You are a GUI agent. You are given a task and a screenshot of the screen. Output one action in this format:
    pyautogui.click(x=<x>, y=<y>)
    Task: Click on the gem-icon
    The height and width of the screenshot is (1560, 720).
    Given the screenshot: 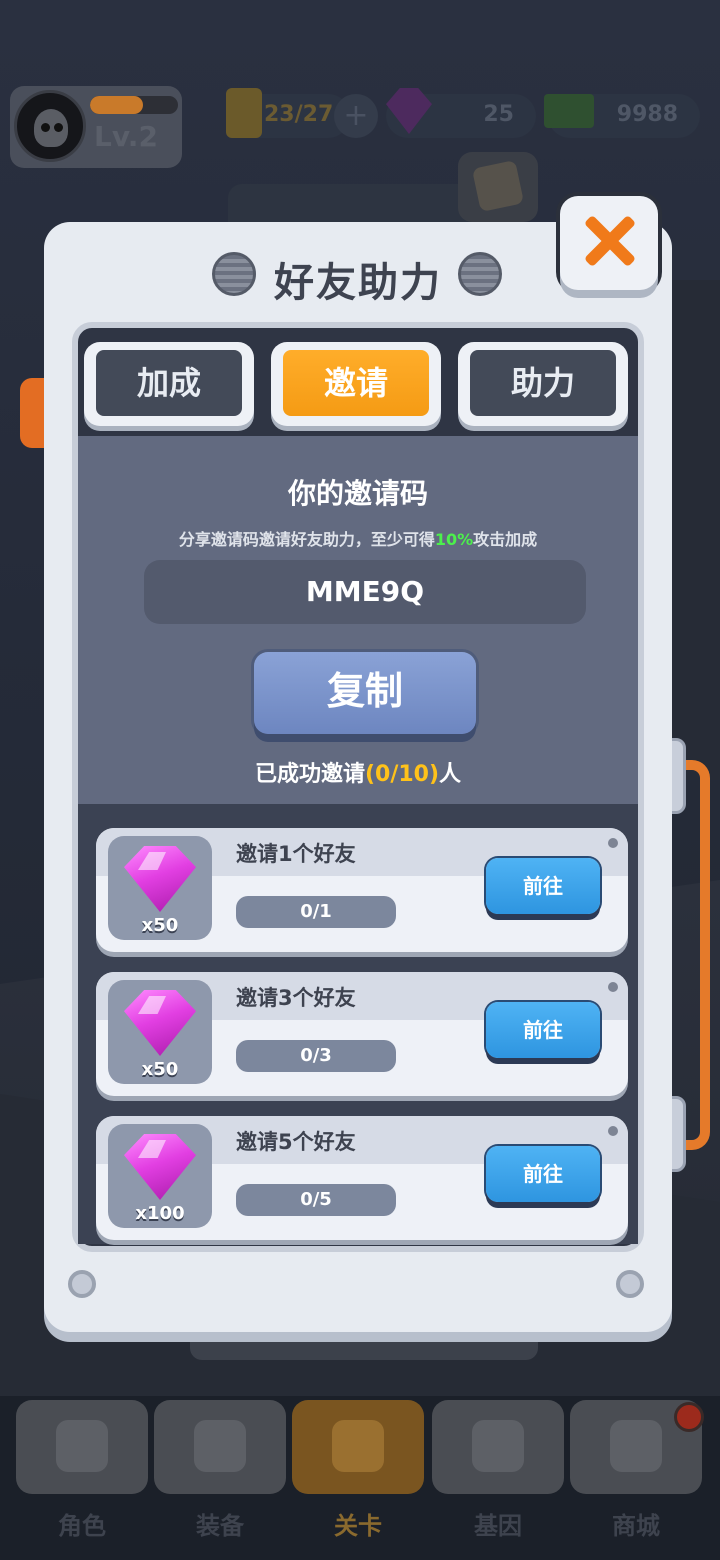 What is the action you would take?
    pyautogui.click(x=409, y=111)
    